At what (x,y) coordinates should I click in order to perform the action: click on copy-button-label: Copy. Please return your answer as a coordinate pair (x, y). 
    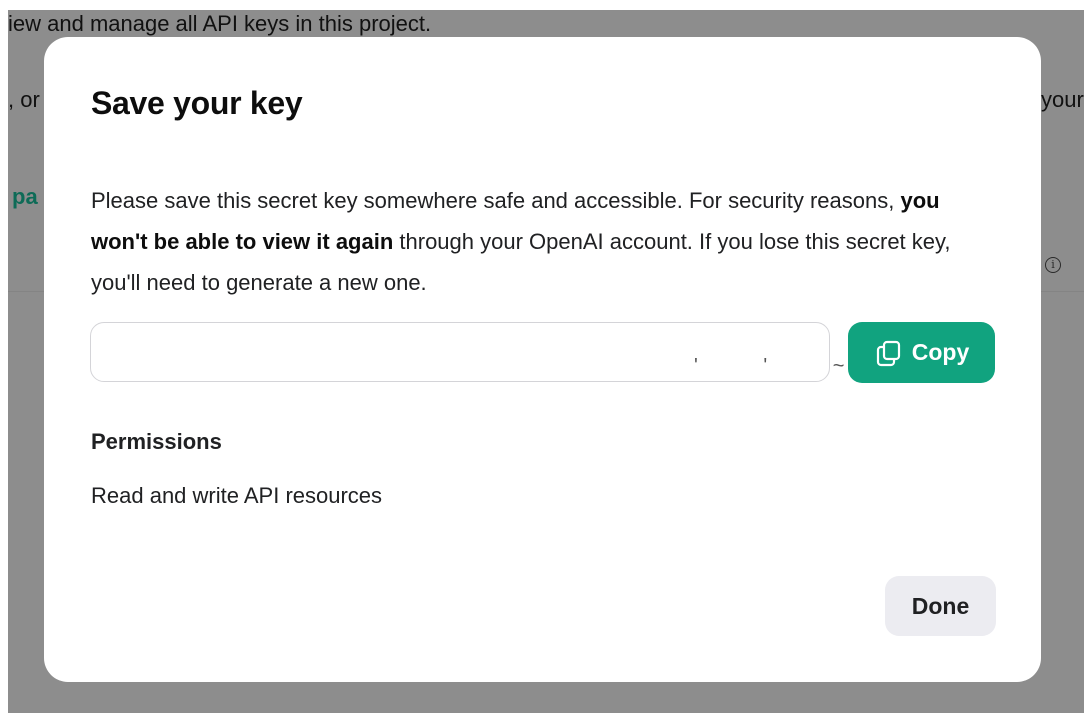
    Looking at the image, I should click on (940, 352).